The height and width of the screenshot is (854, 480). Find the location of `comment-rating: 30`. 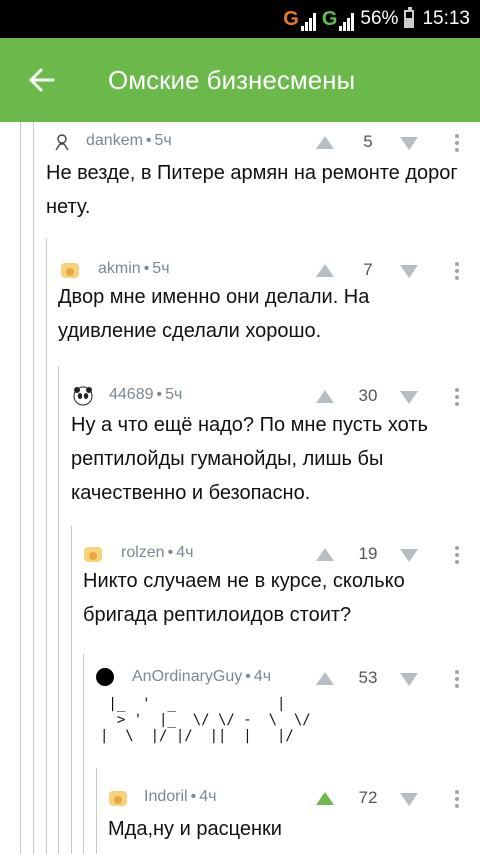

comment-rating: 30 is located at coordinates (368, 395).